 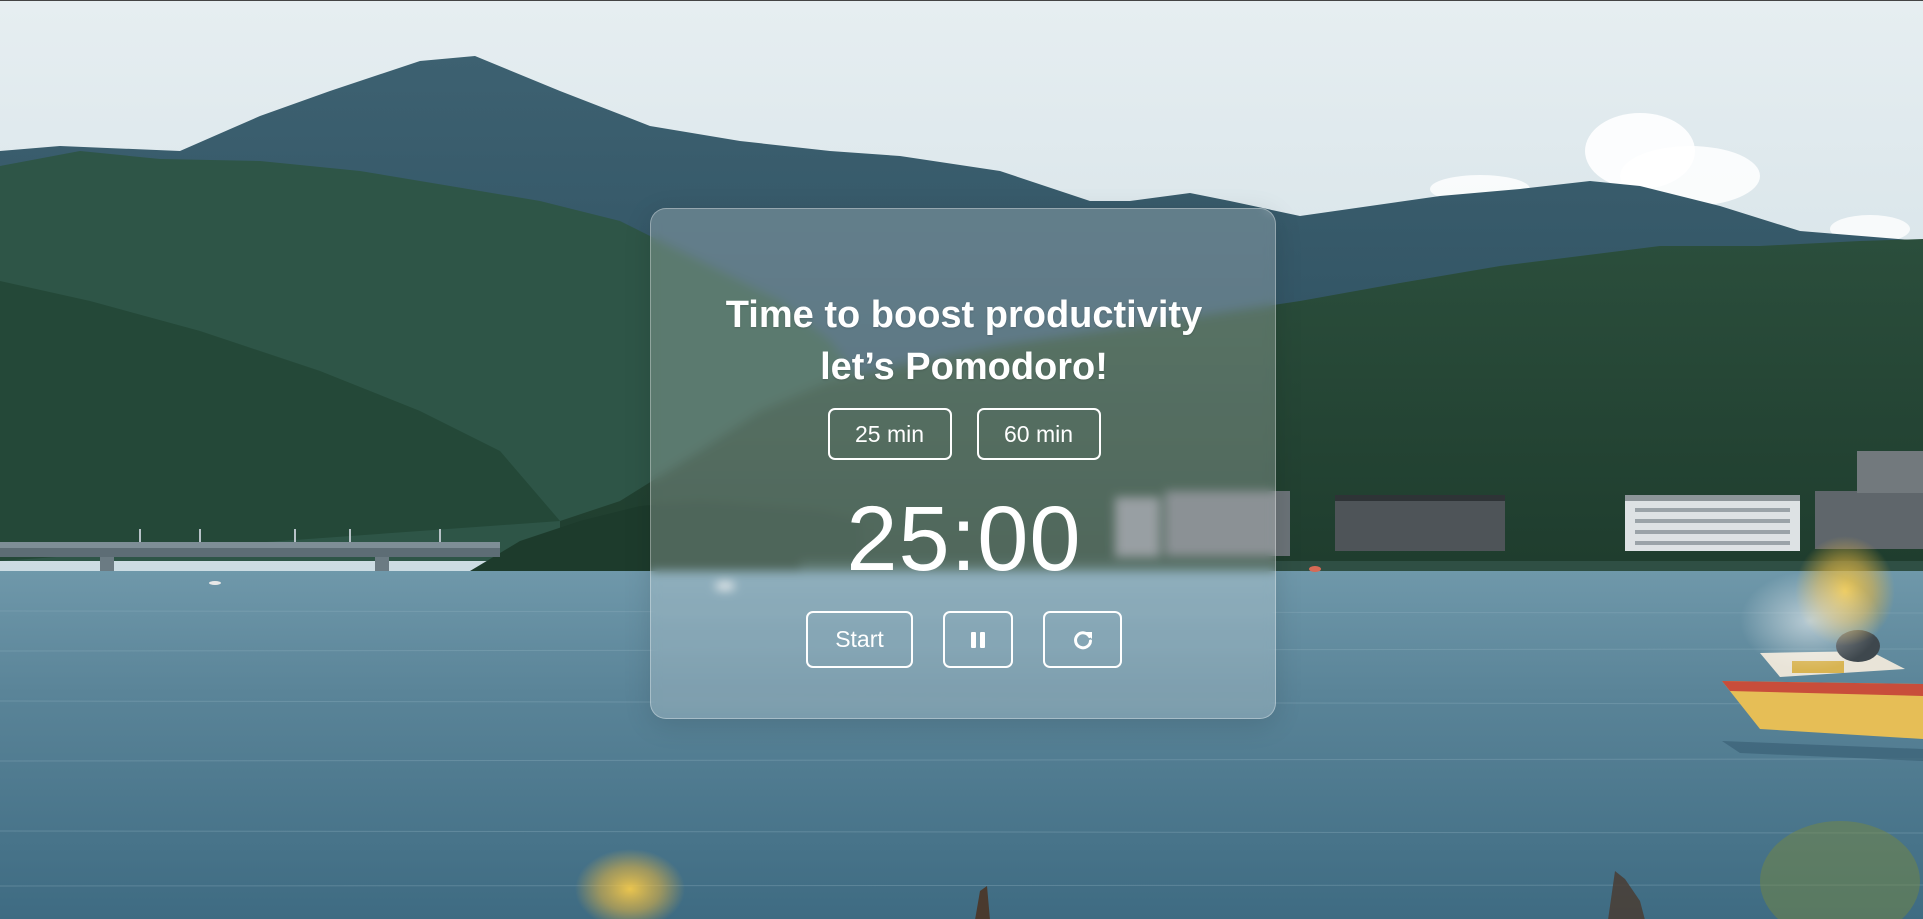 What do you see at coordinates (964, 315) in the screenshot?
I see `headline-line-1: Time to boost productivity` at bounding box center [964, 315].